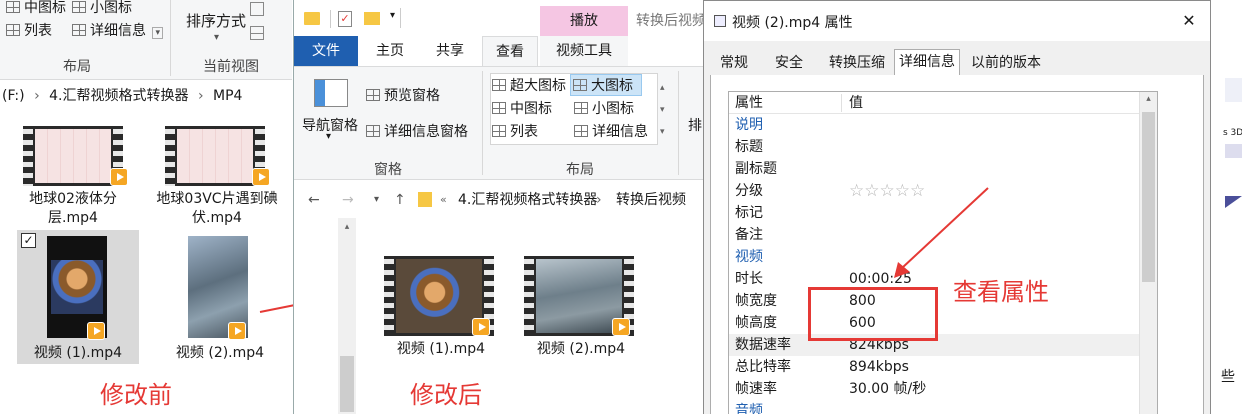  What do you see at coordinates (584, 20) in the screenshot?
I see `tab-play: 播放` at bounding box center [584, 20].